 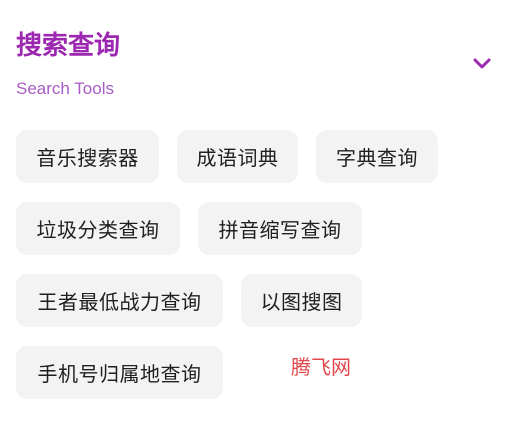 I want to click on tool-chip-label: 王者最低战力查询, so click(x=119, y=302).